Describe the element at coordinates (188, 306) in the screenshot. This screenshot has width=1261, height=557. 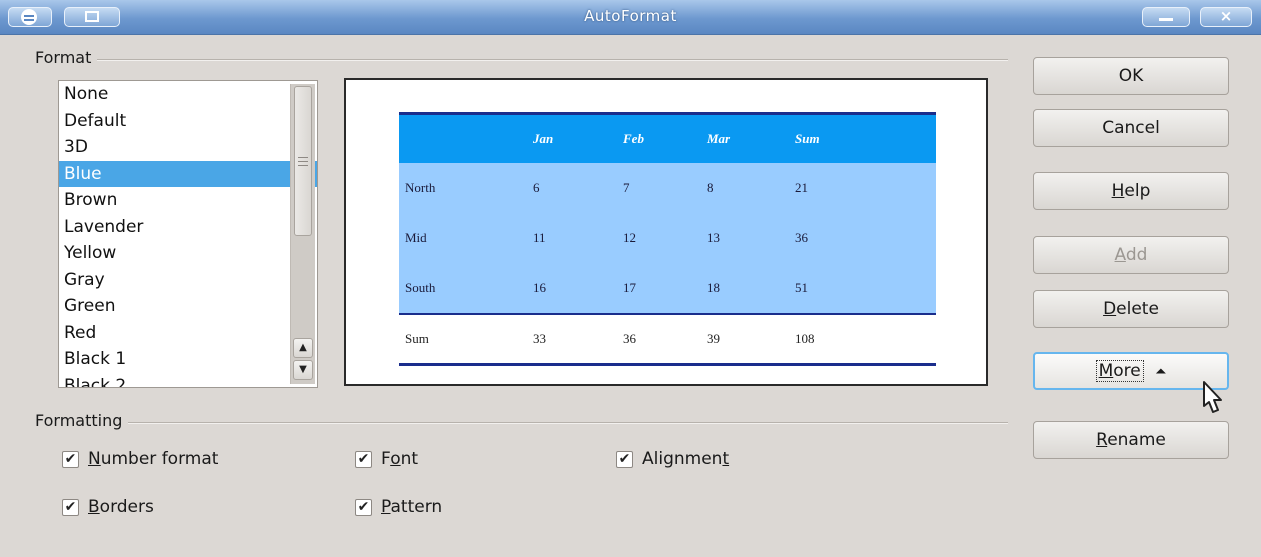
I see `format-list-item: Green` at that location.